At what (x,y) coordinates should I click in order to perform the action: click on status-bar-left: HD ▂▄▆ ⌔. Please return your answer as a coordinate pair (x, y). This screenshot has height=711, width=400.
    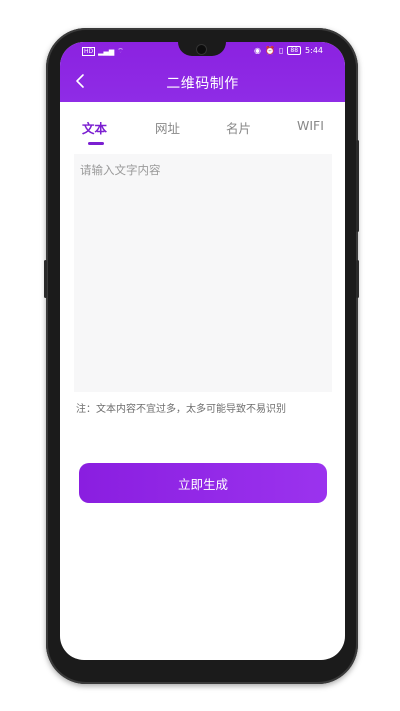
    Looking at the image, I should click on (103, 51).